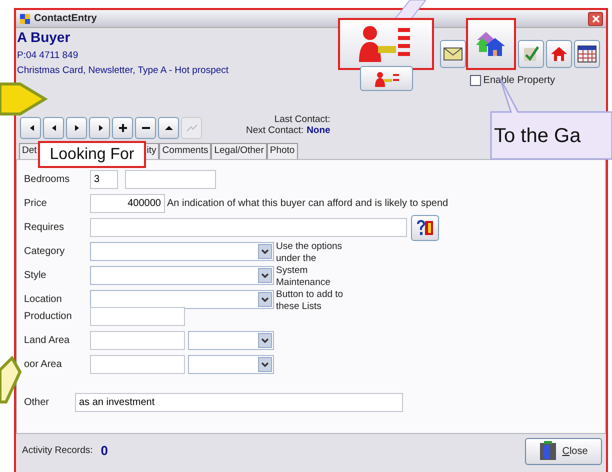 This screenshot has width=612, height=472. What do you see at coordinates (519, 81) in the screenshot?
I see `checkbox-label: Enable Property` at bounding box center [519, 81].